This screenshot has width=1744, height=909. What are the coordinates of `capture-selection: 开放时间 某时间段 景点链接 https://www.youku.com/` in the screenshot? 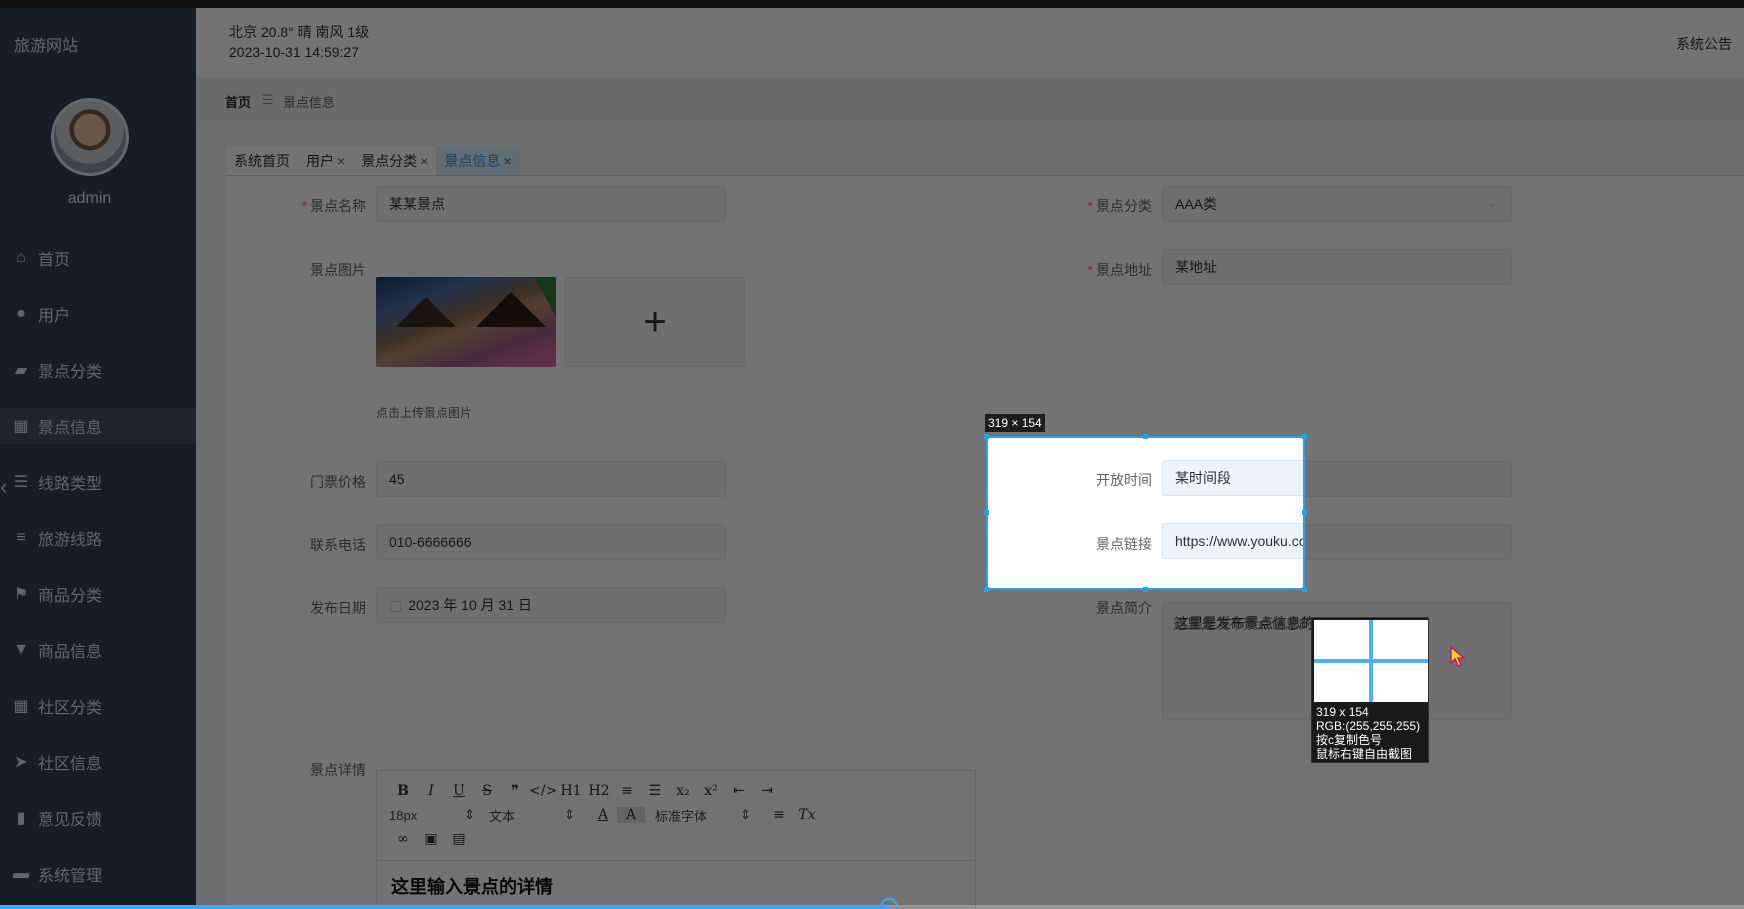 It's located at (1145, 513).